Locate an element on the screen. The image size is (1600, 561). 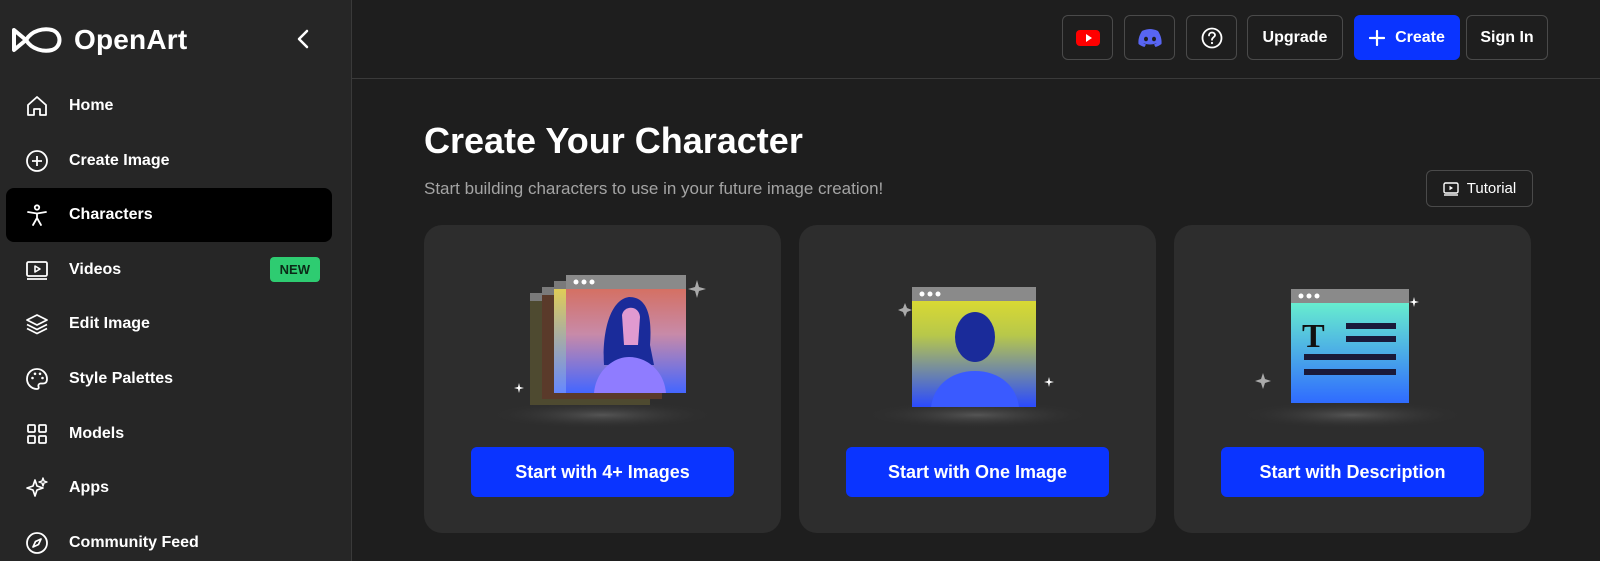
start-with-description-button: Start with Description is located at coordinates (1352, 472).